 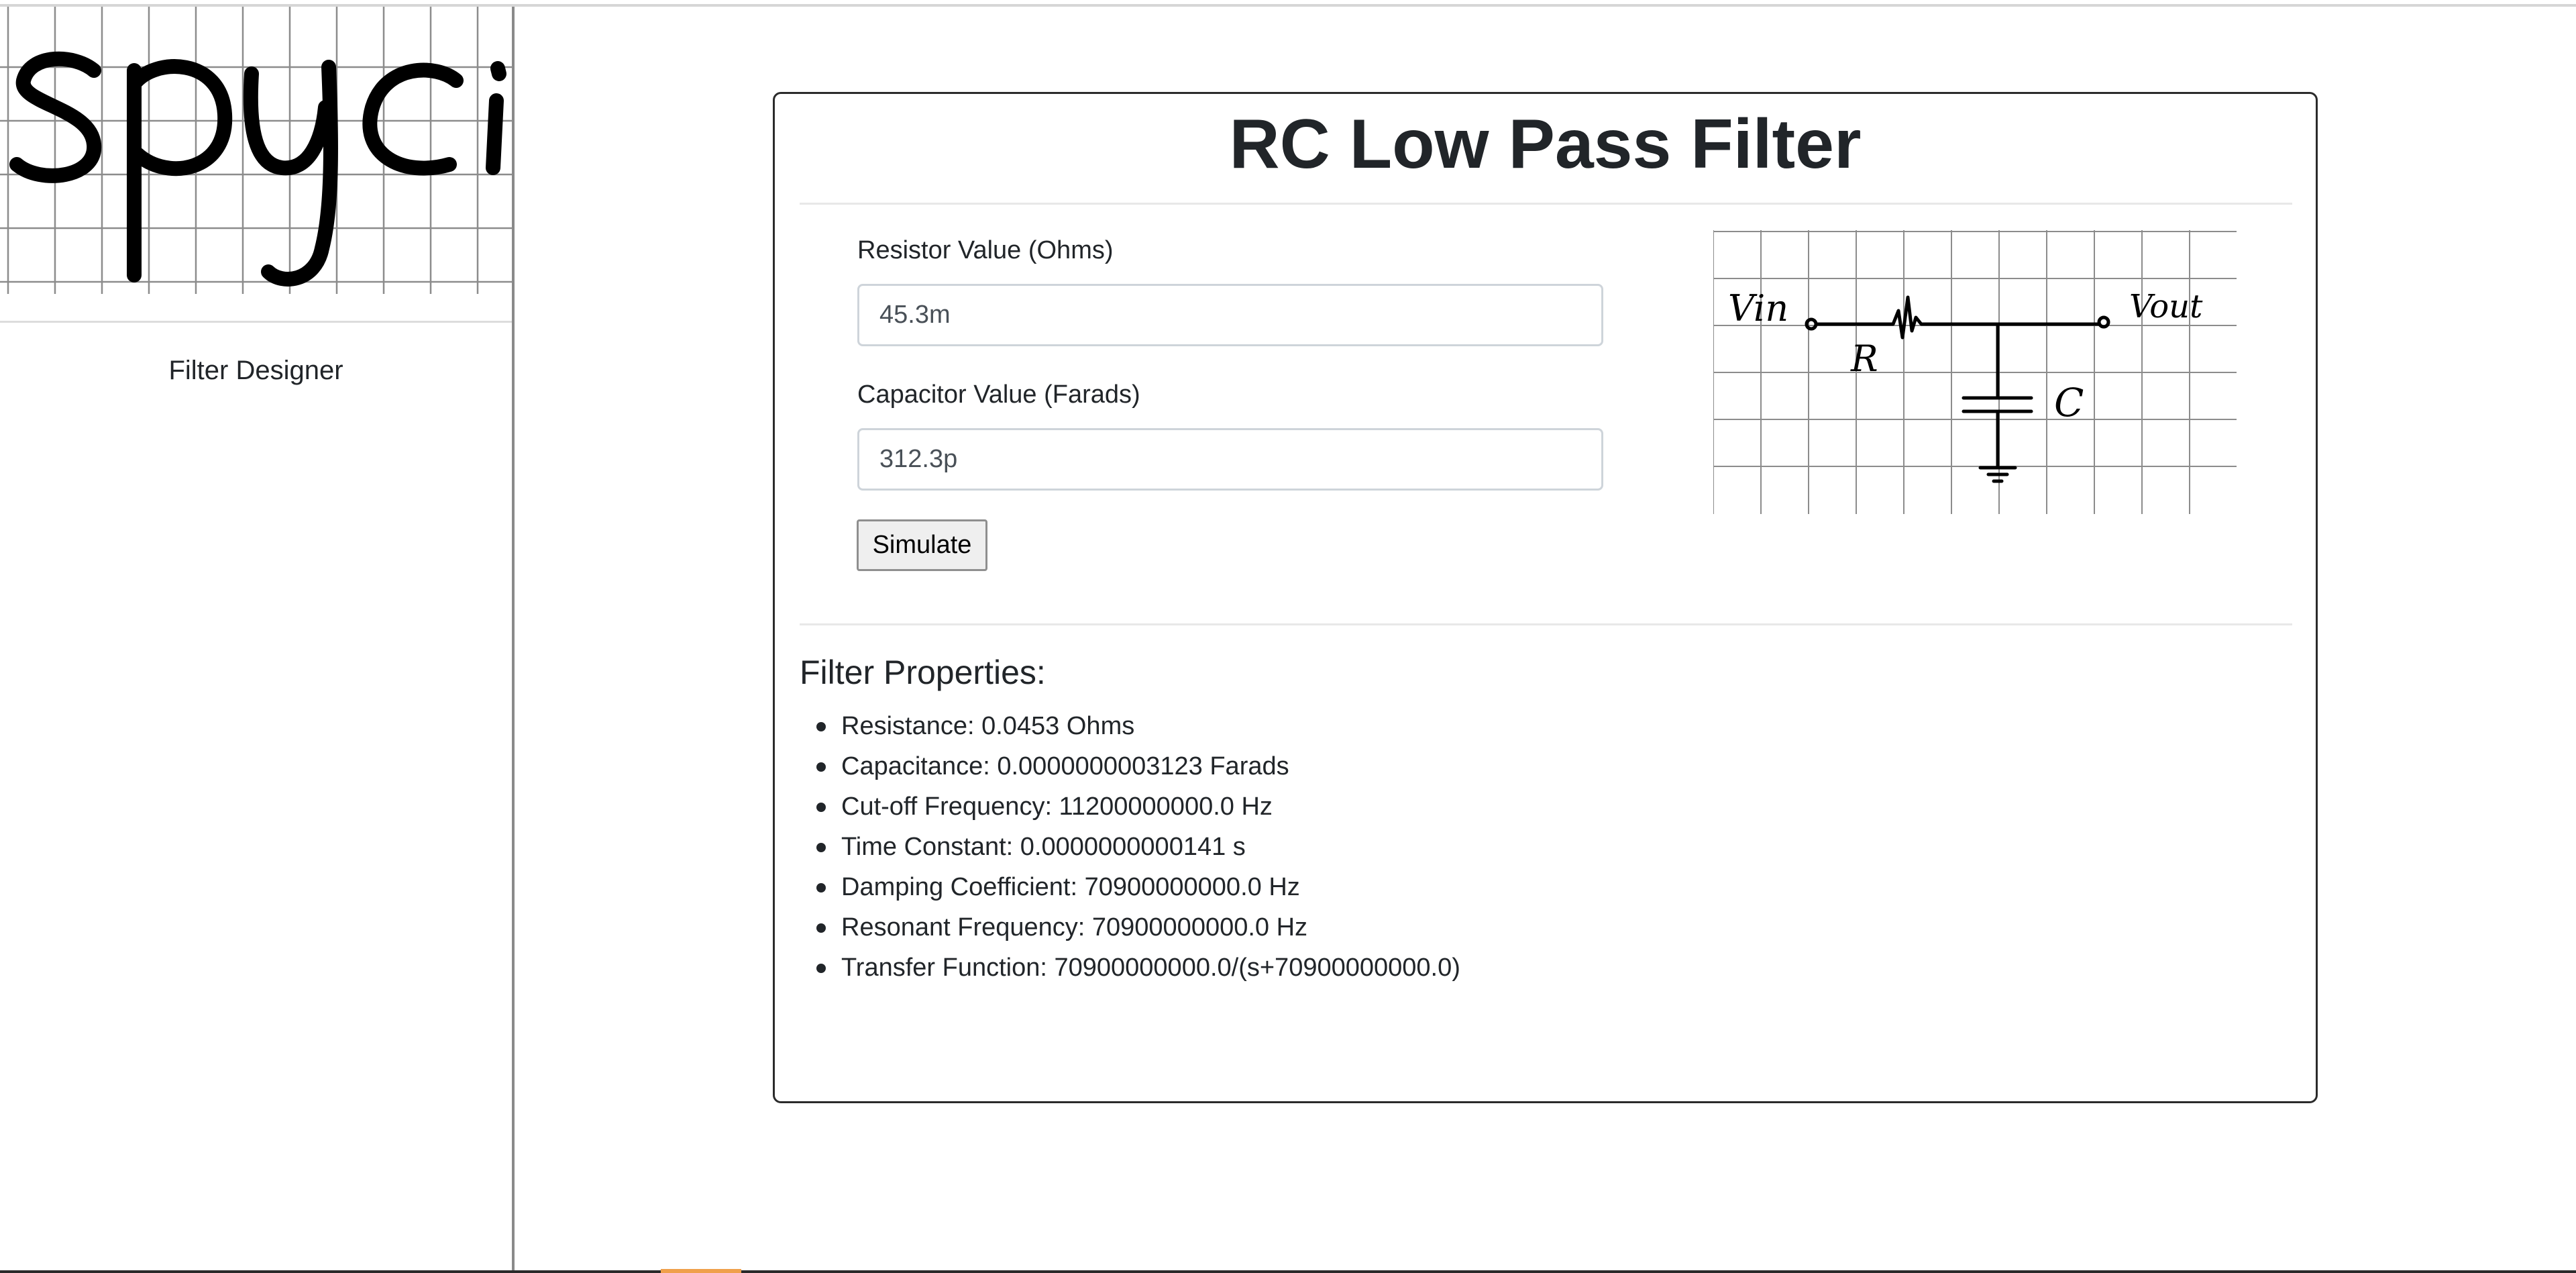 What do you see at coordinates (1230, 315) in the screenshot?
I see `resistor-input` at bounding box center [1230, 315].